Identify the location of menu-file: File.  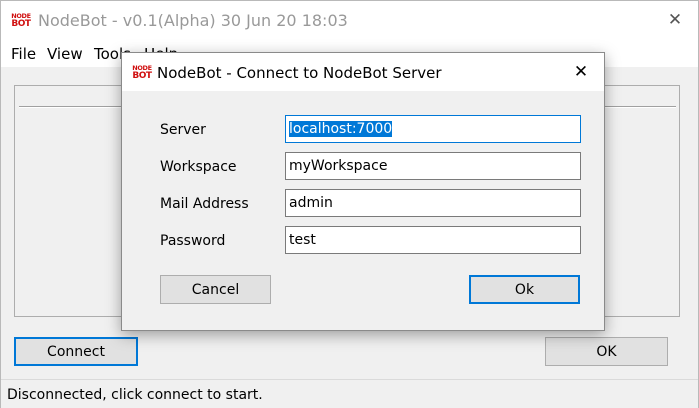
(23, 54).